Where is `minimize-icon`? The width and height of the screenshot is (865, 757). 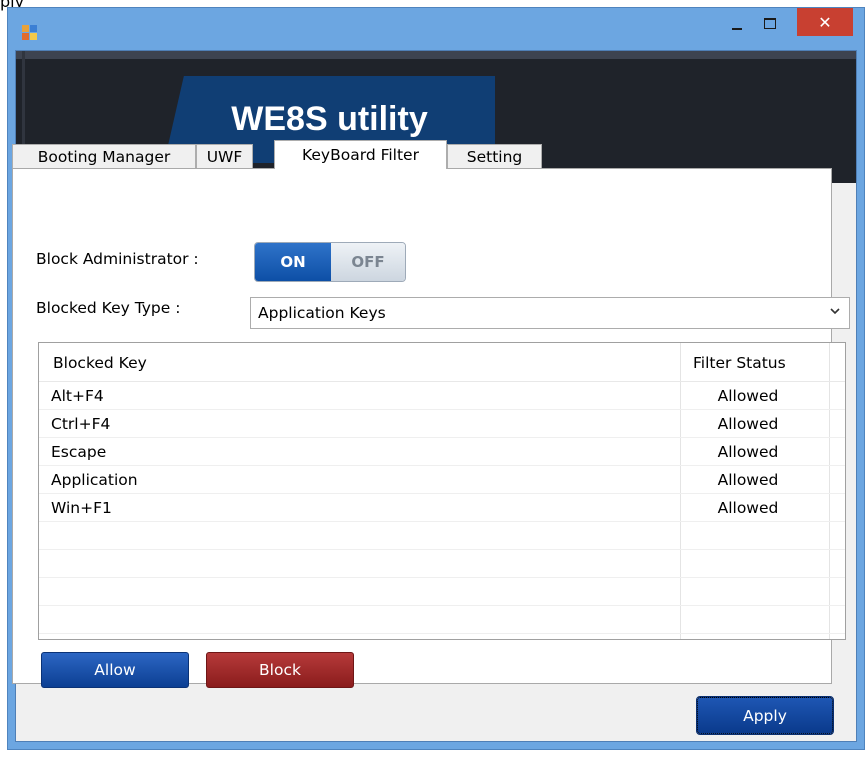 minimize-icon is located at coordinates (737, 28).